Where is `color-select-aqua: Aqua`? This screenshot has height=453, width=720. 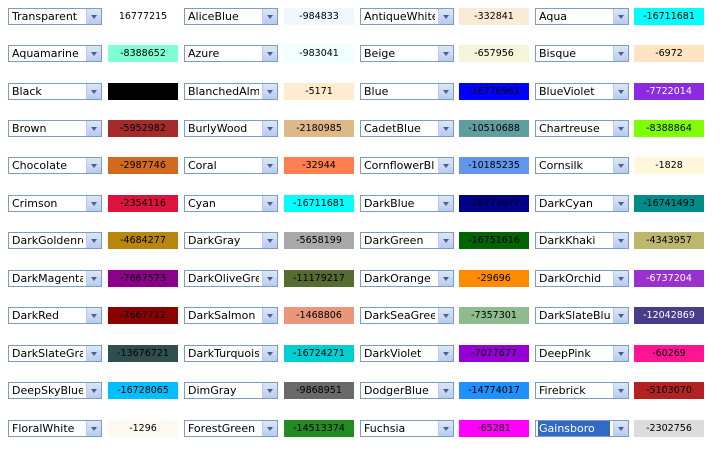
color-select-aqua: Aqua is located at coordinates (582, 16).